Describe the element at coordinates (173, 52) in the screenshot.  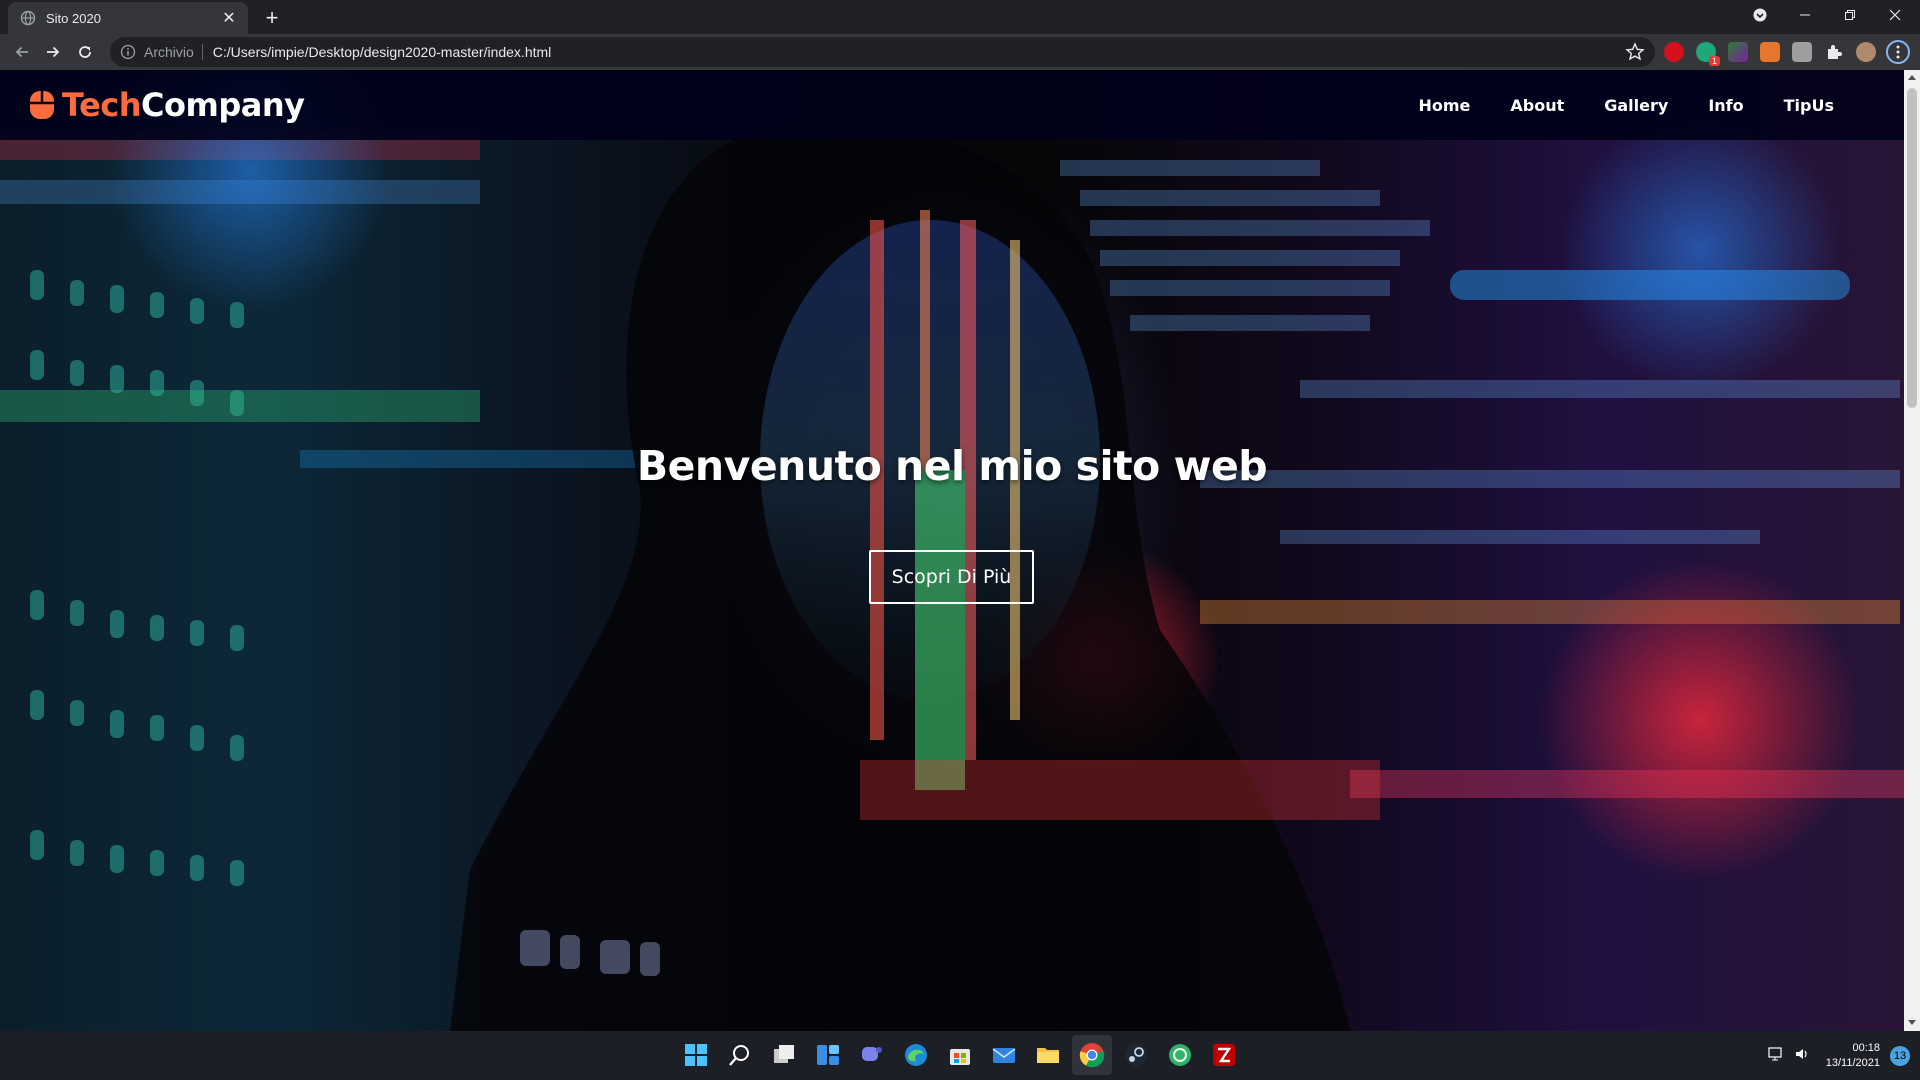
I see `security-chip: Archivio` at that location.